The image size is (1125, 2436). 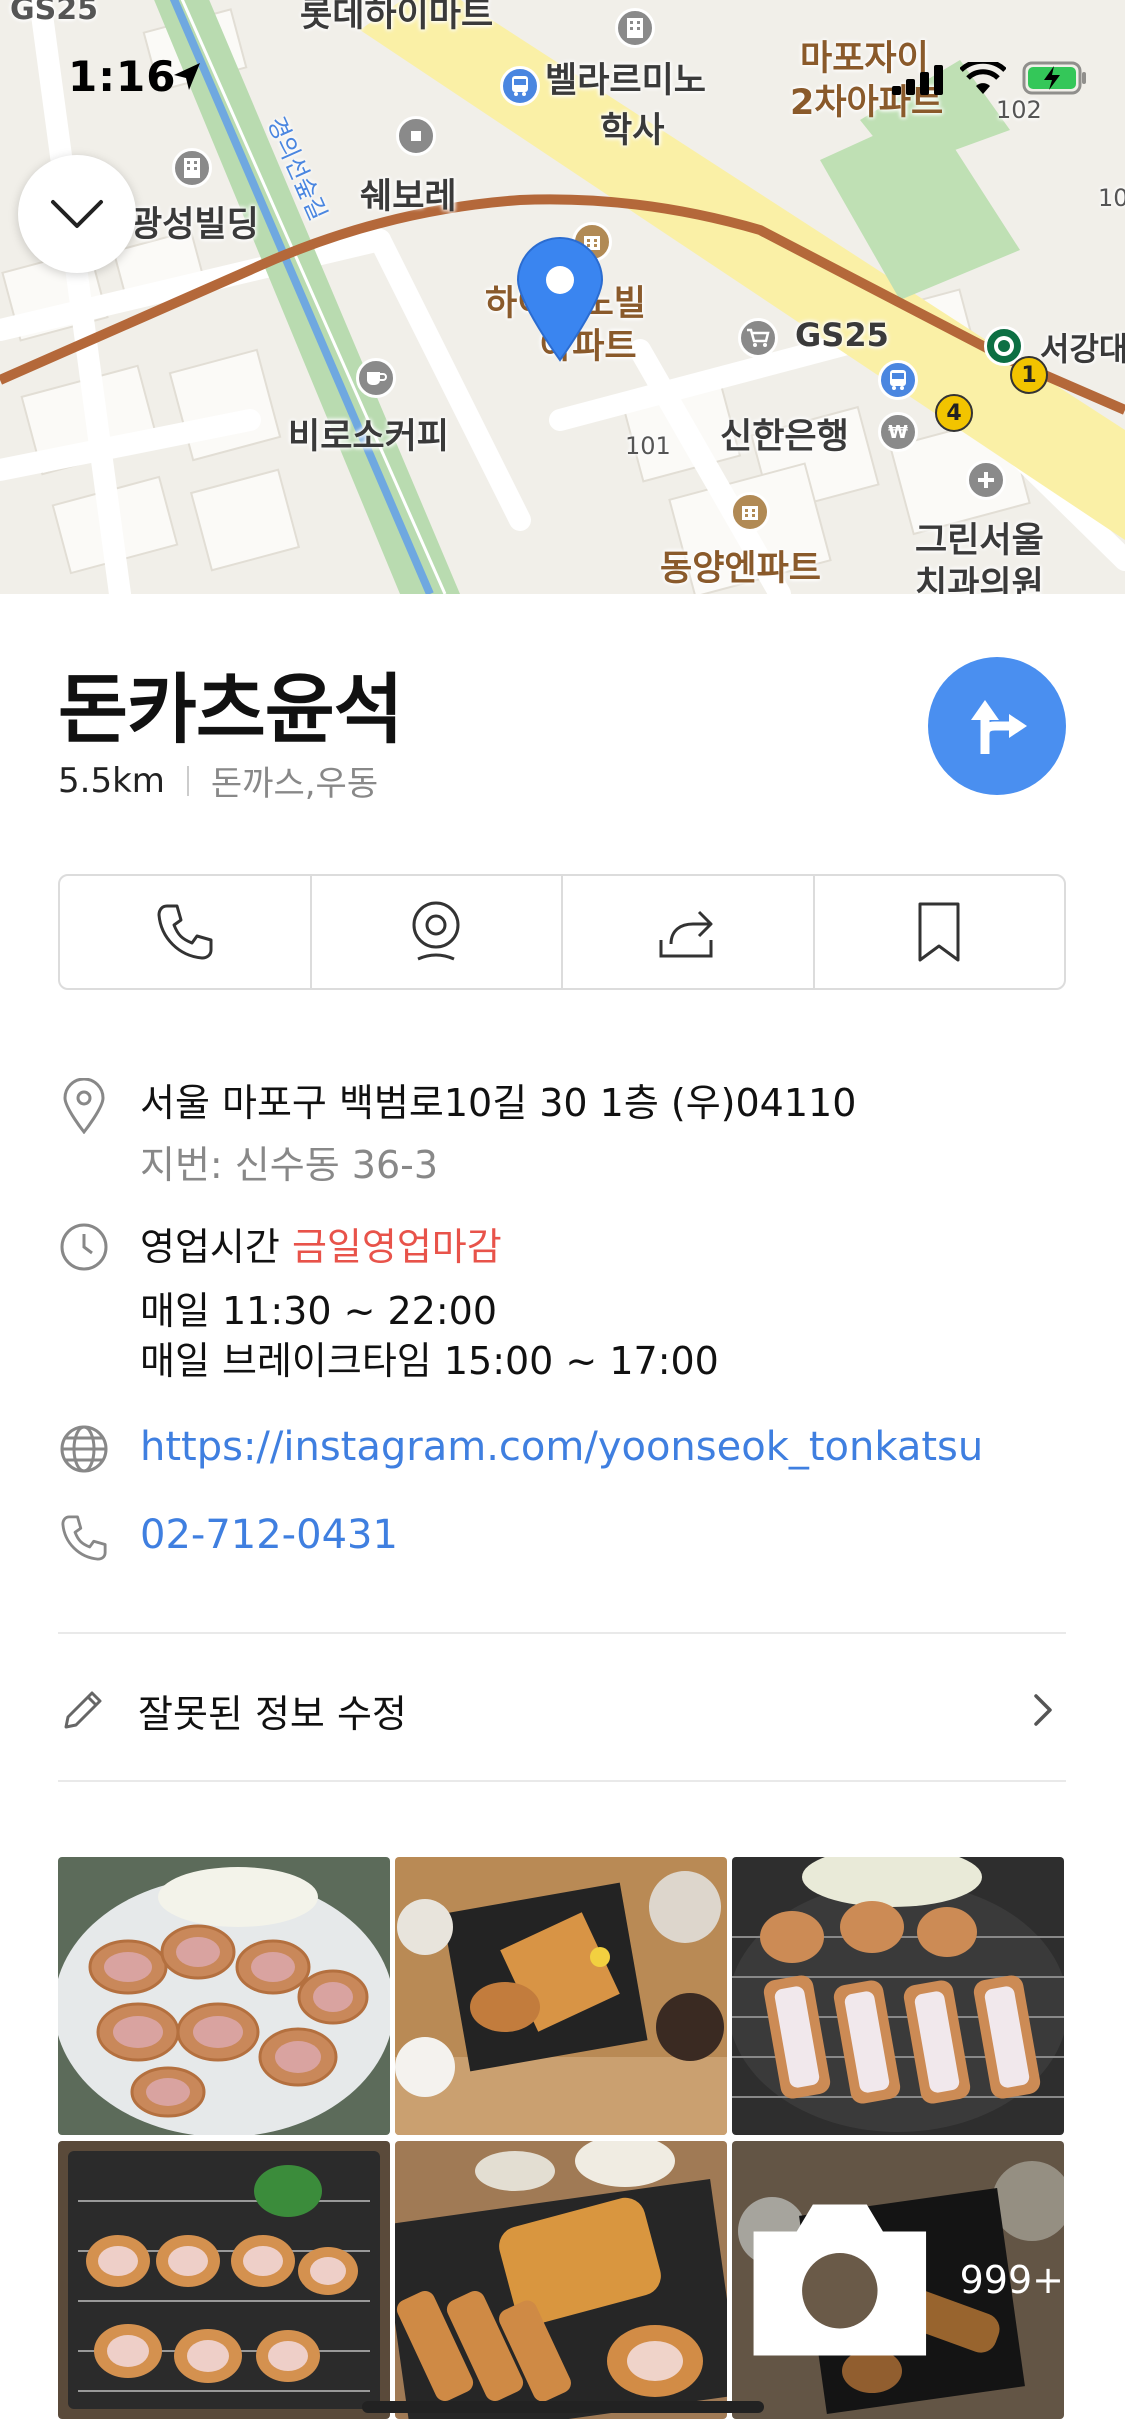 I want to click on meta-divider, so click(x=187, y=780).